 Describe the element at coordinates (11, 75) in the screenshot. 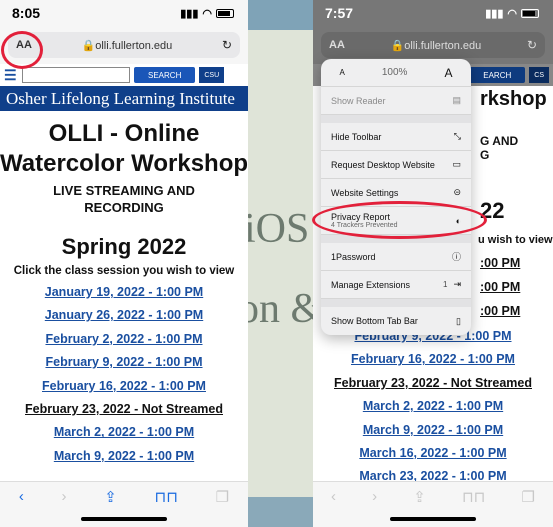

I see `menu-icon: ☰` at that location.